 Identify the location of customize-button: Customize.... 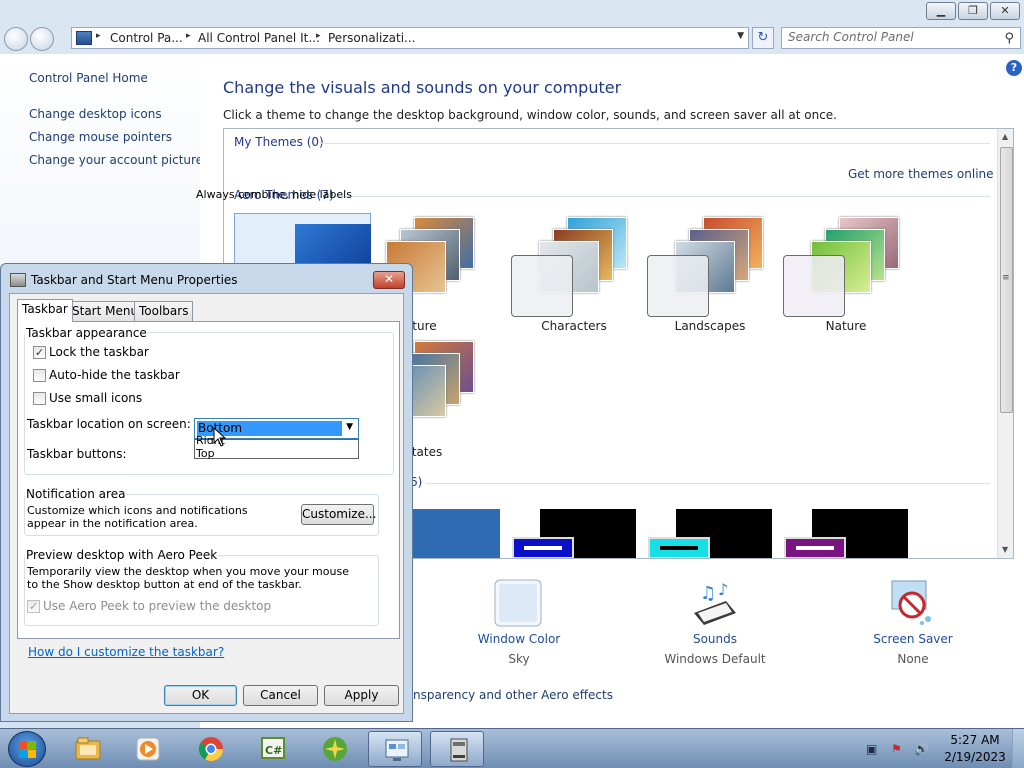
(338, 514).